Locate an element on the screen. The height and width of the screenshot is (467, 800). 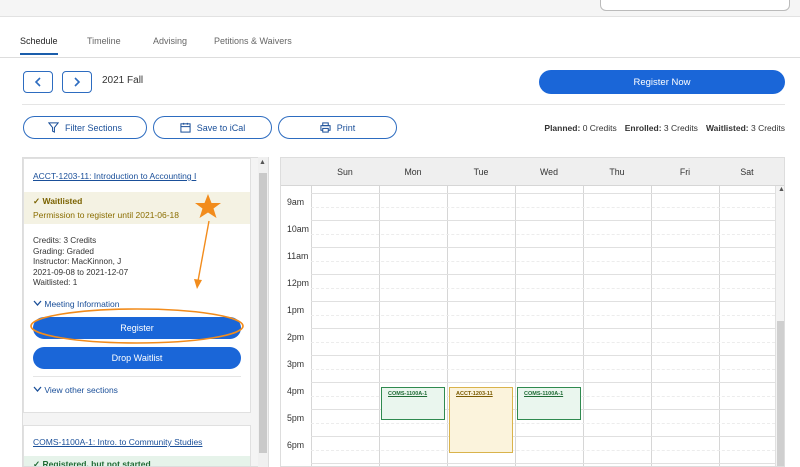
drop-waitlist-button: Drop Waitlist is located at coordinates (137, 358).